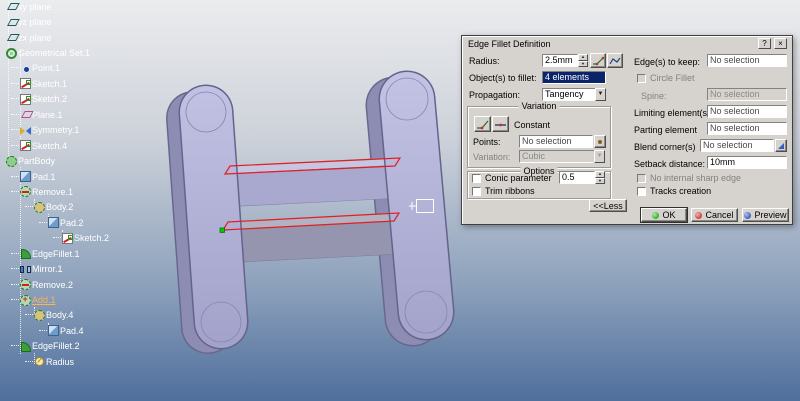  What do you see at coordinates (56, 346) in the screenshot?
I see `tree-node-label: EdgeFillet.2` at bounding box center [56, 346].